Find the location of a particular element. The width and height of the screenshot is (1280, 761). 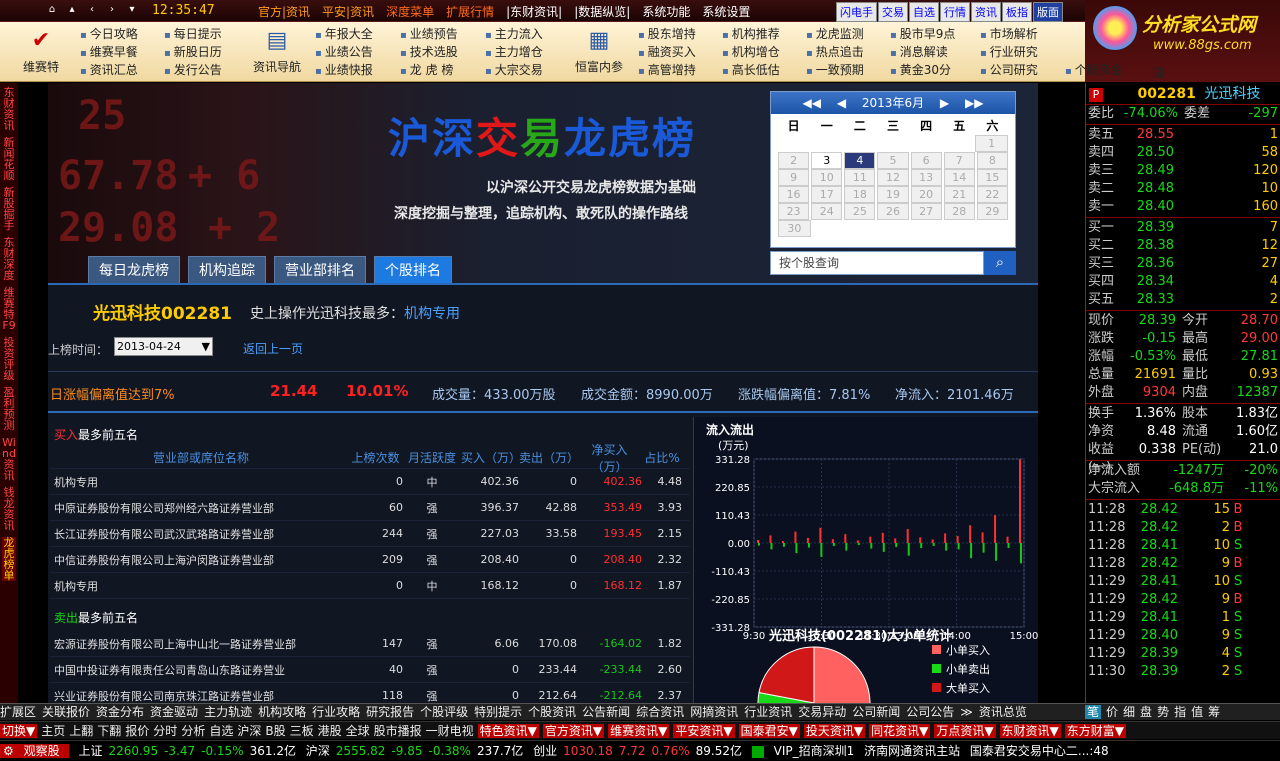

date-select: 2013-04-24 ▼ is located at coordinates (163, 346).